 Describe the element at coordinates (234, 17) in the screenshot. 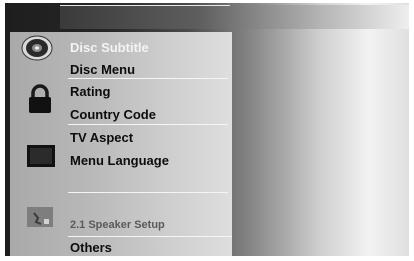

I see `header-bar` at that location.